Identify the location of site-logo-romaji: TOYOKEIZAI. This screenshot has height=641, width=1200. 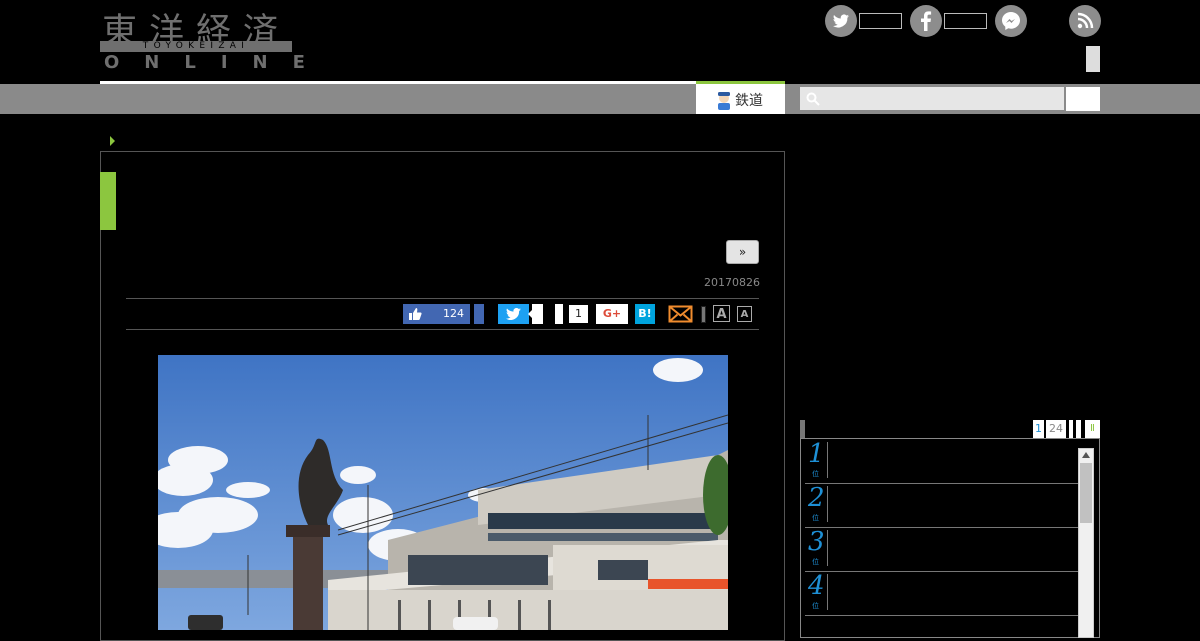
(196, 46).